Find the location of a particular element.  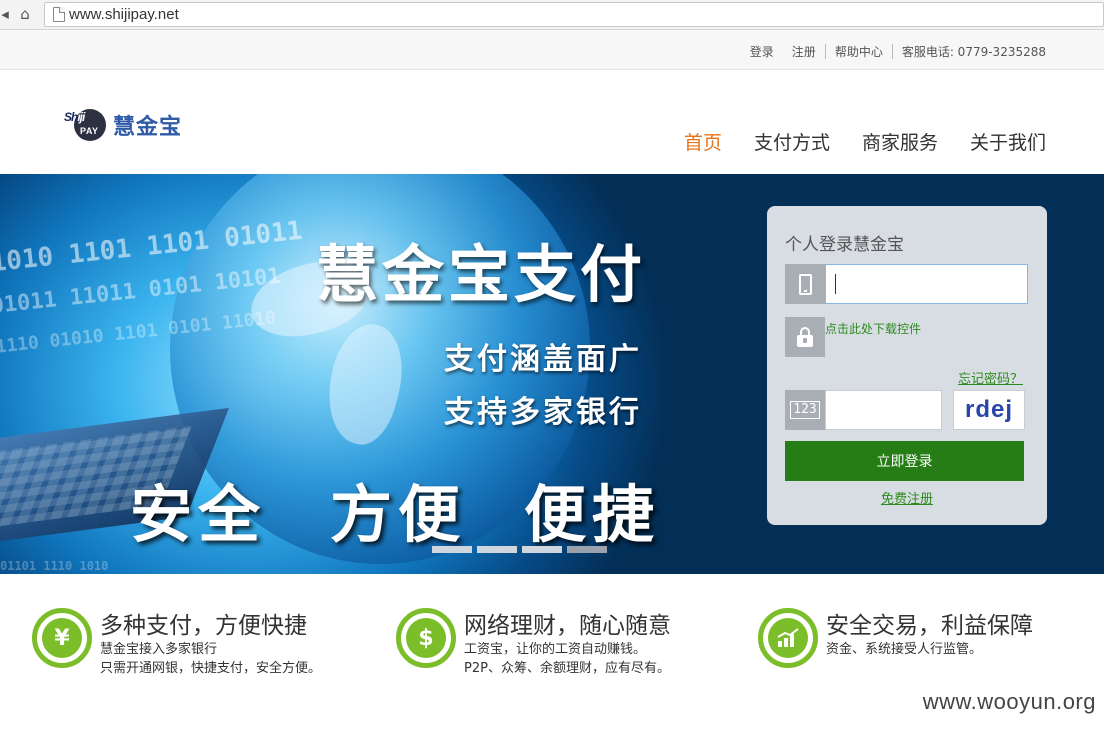

feature-title: 网络理财，随心随意 is located at coordinates (567, 626).